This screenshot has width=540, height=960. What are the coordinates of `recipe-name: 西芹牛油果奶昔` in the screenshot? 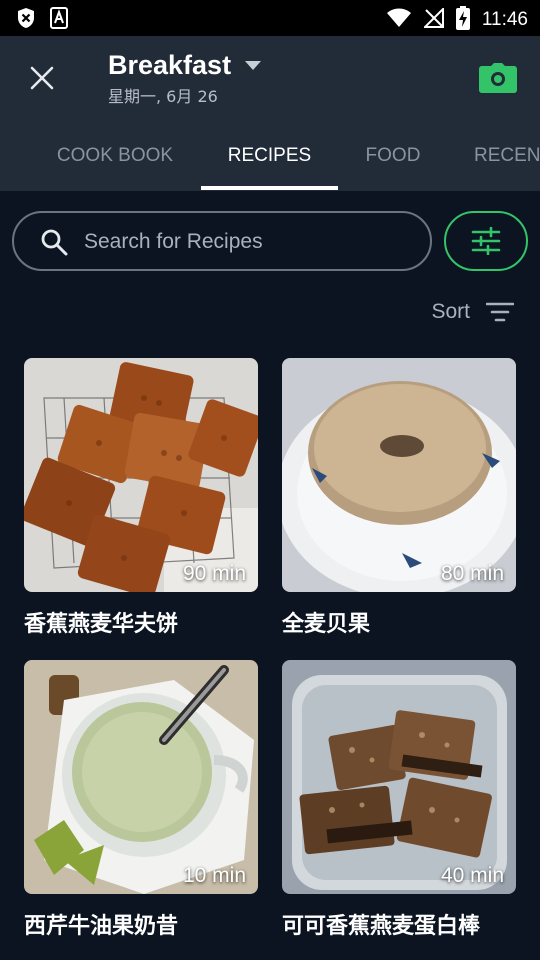 It's located at (101, 926).